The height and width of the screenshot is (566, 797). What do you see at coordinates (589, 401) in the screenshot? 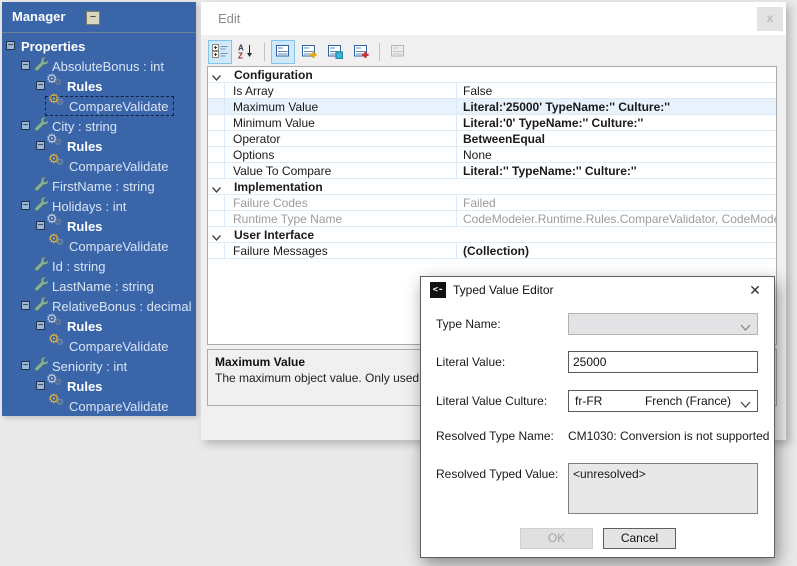
I see `culture-code: fr-FR` at bounding box center [589, 401].